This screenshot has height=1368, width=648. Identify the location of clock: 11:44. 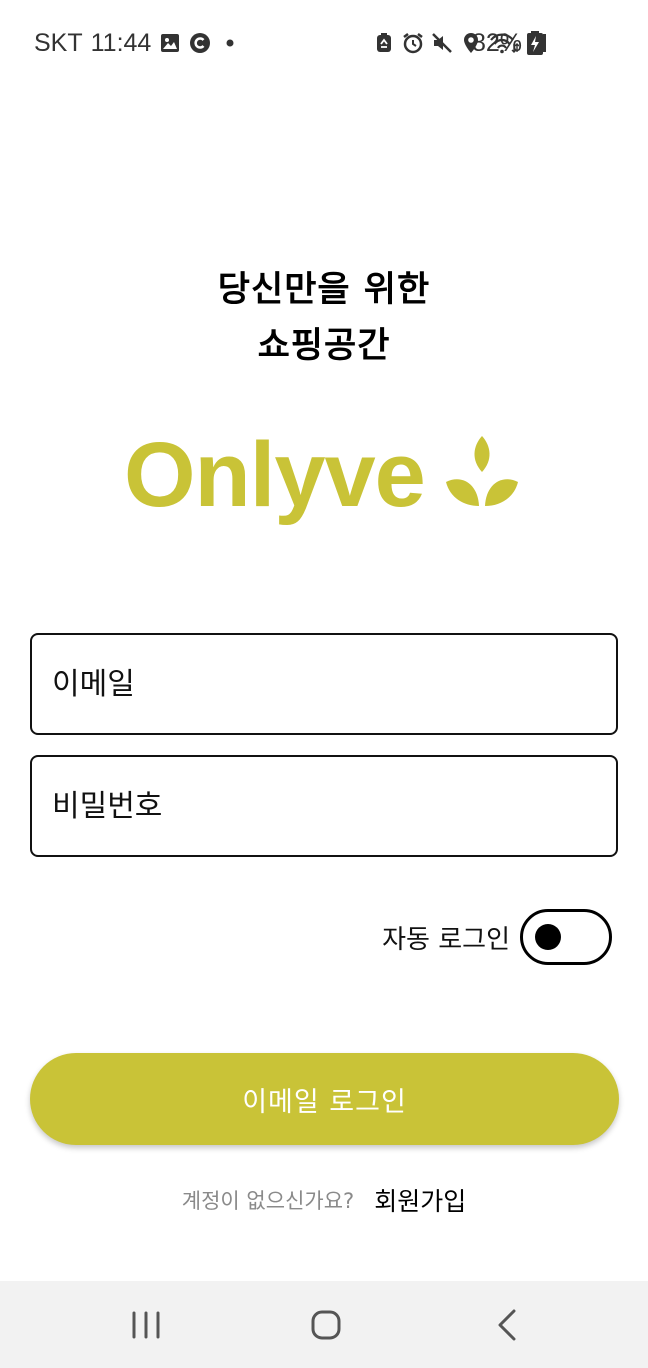
(121, 42).